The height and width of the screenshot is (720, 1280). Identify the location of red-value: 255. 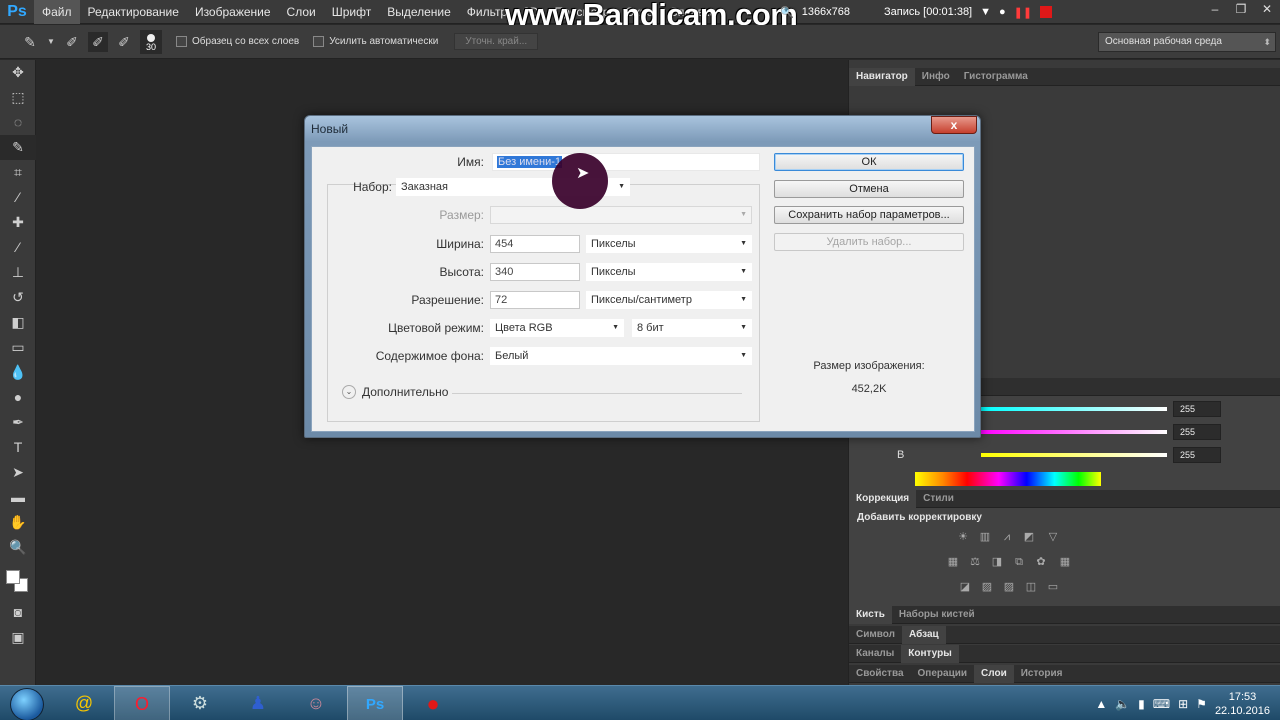
(1197, 409).